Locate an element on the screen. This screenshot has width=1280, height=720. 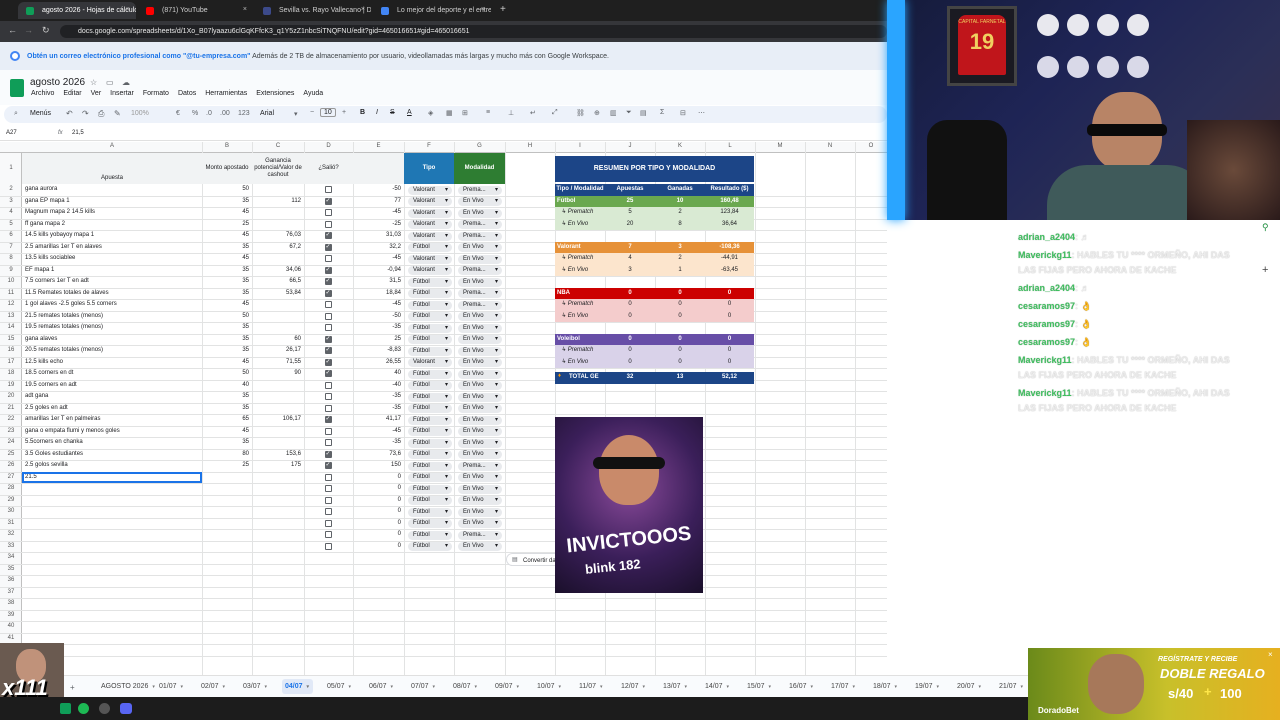
percent-button: % is located at coordinates (195, 113).